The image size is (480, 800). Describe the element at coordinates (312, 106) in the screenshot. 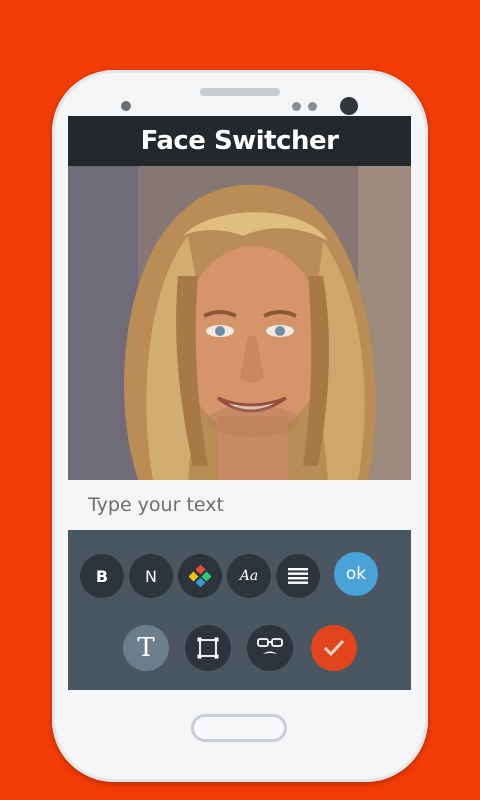

I see `light-sensor` at that location.